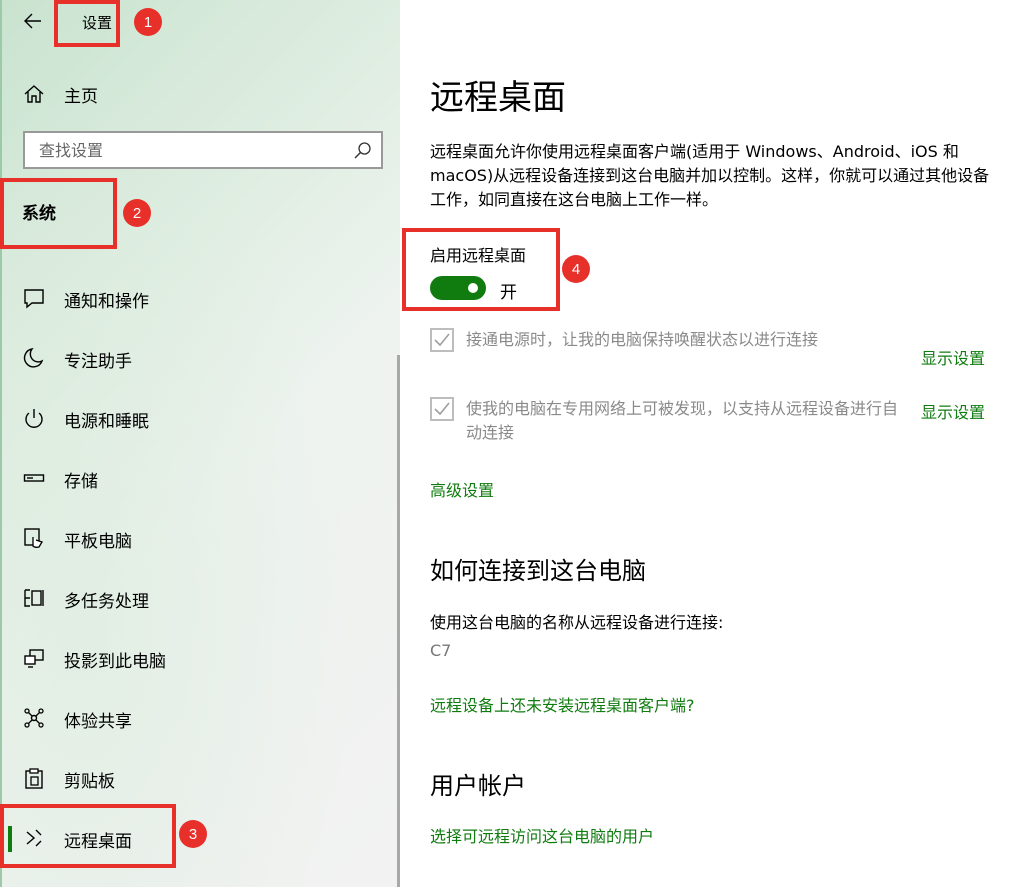 This screenshot has width=1017, height=887. I want to click on back-arrow-icon, so click(32, 21).